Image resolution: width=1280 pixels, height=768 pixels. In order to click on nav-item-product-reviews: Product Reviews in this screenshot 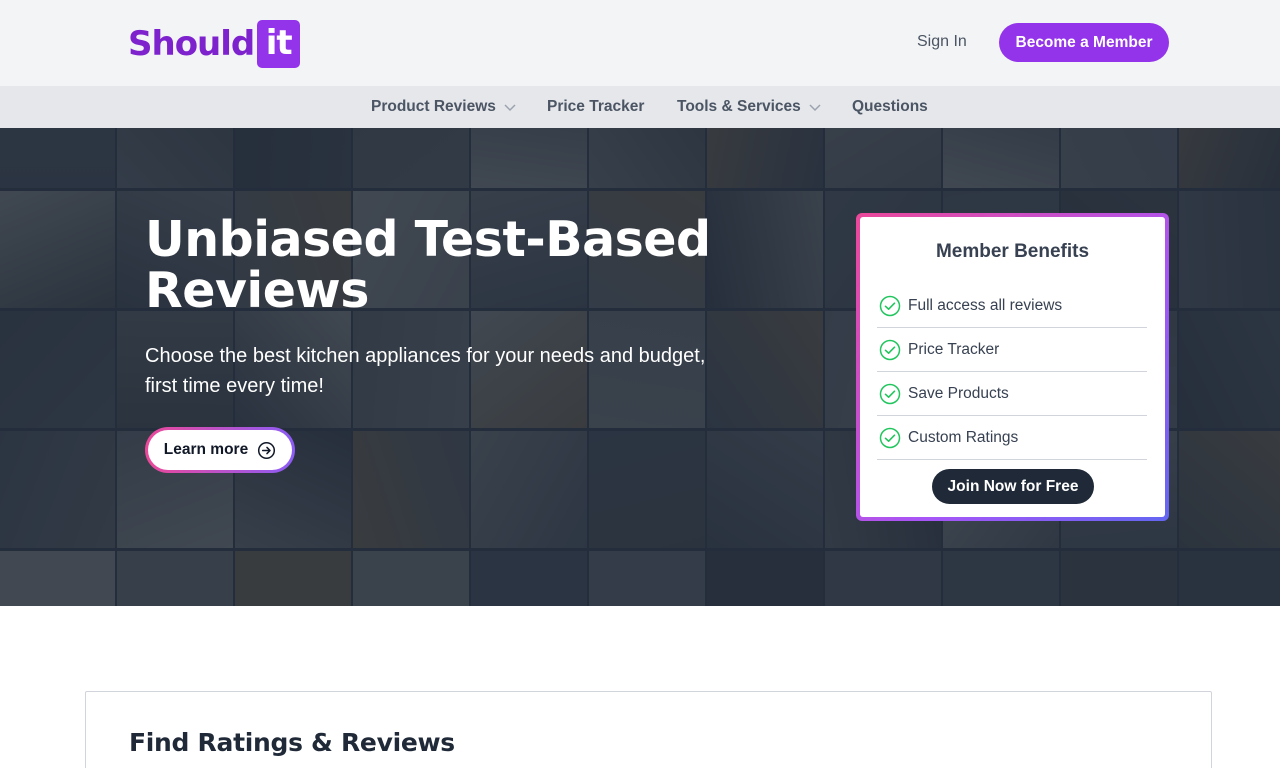, I will do `click(444, 107)`.